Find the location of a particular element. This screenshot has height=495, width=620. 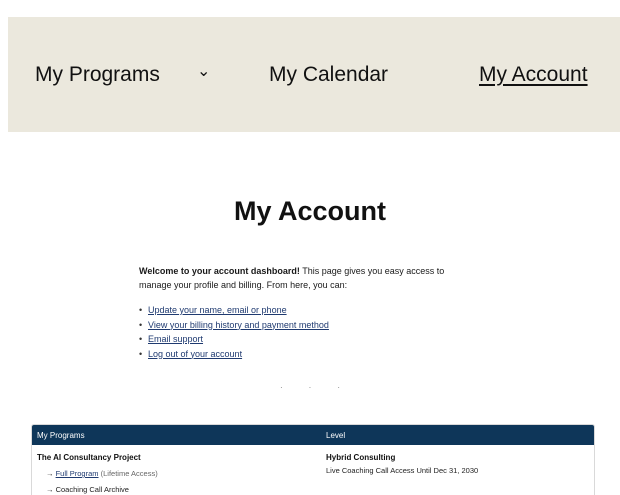

header-level: Level is located at coordinates (336, 435).